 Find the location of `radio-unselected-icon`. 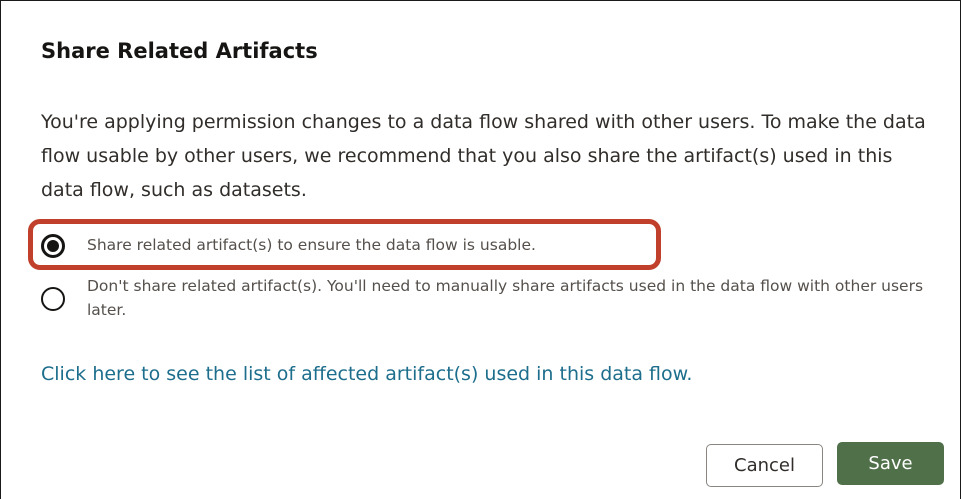

radio-unselected-icon is located at coordinates (53, 299).